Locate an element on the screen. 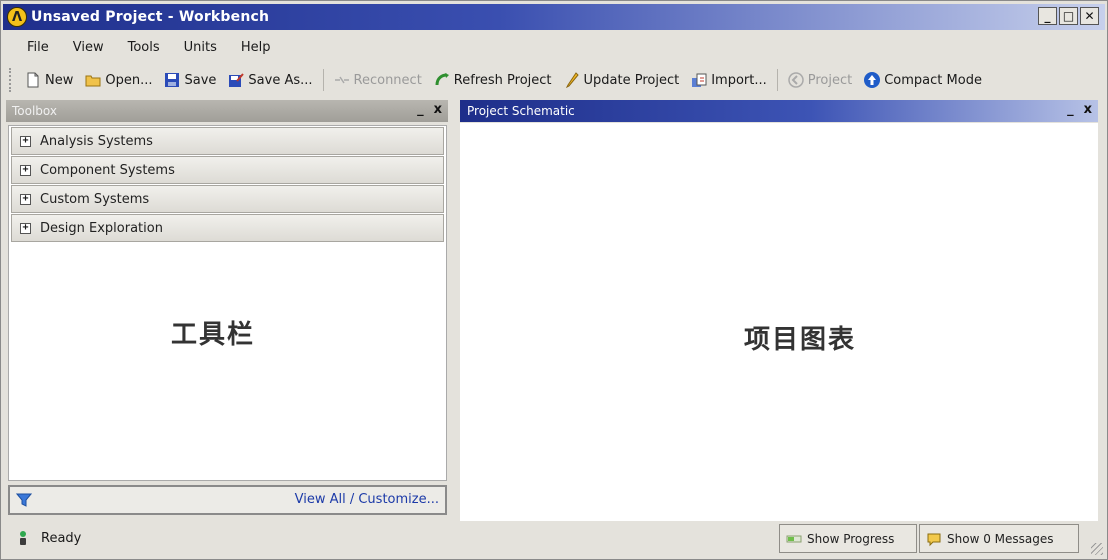 The width and height of the screenshot is (1108, 560). window-title: Unsaved Project - Workbench is located at coordinates (150, 17).